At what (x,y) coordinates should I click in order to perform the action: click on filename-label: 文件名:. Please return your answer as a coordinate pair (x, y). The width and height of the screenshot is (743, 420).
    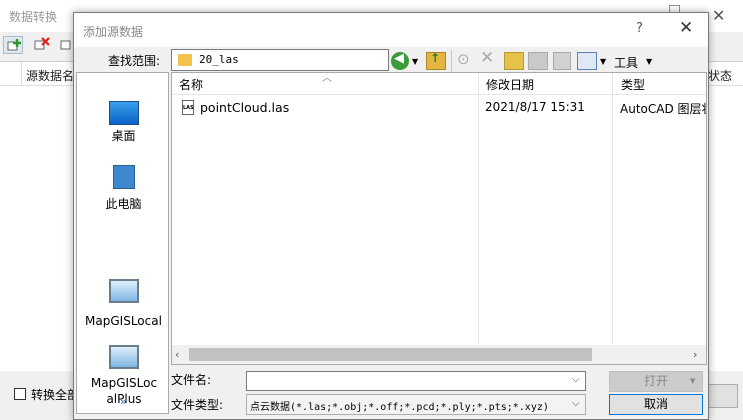
    Looking at the image, I should click on (191, 380).